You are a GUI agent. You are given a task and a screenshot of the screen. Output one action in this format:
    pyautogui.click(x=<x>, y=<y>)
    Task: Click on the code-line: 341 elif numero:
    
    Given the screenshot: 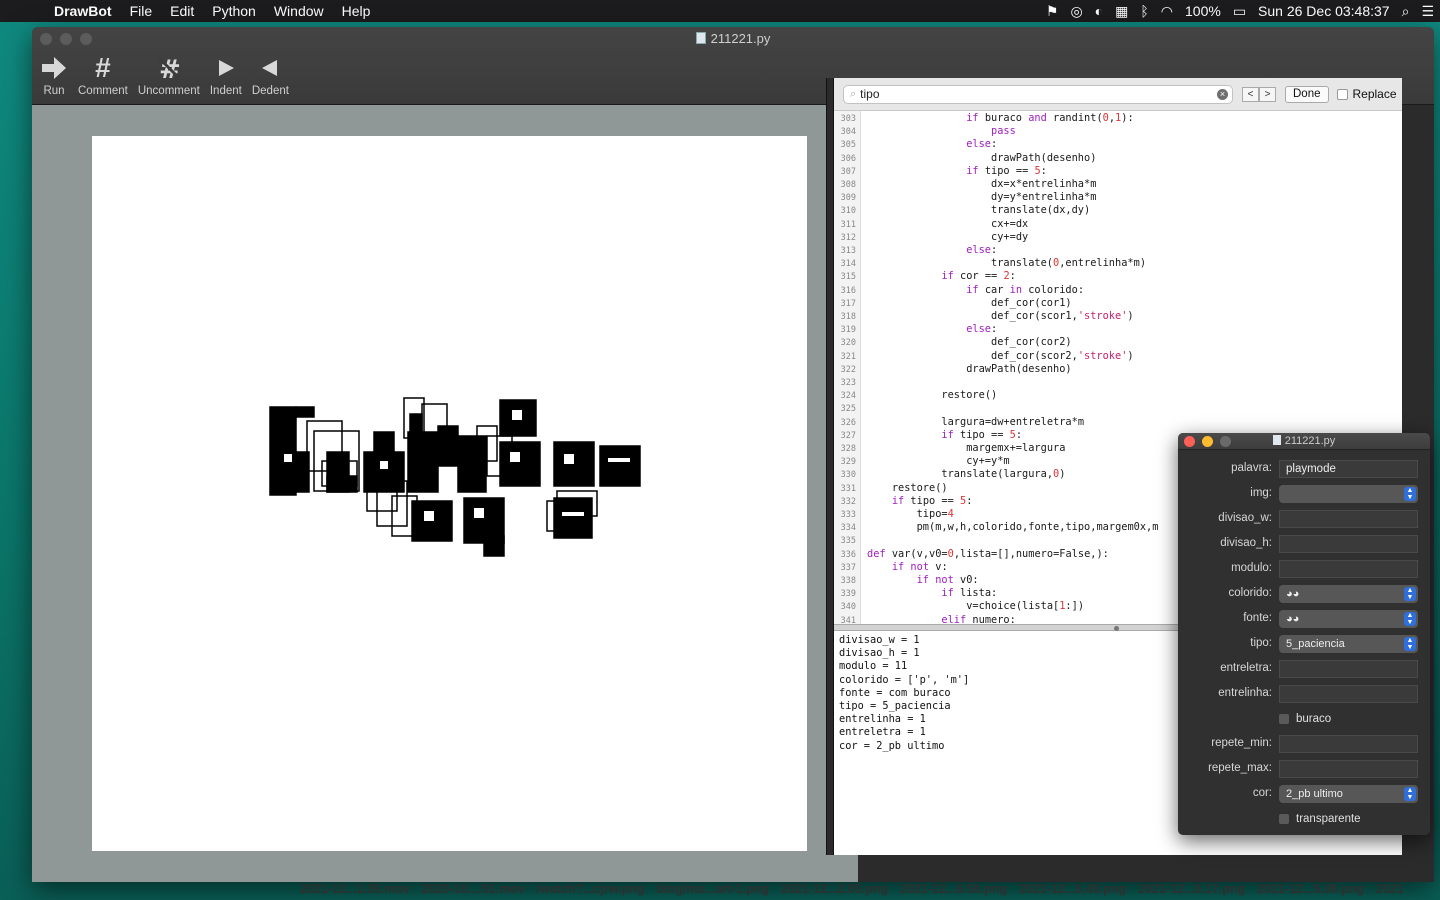 What is the action you would take?
    pyautogui.click(x=925, y=619)
    